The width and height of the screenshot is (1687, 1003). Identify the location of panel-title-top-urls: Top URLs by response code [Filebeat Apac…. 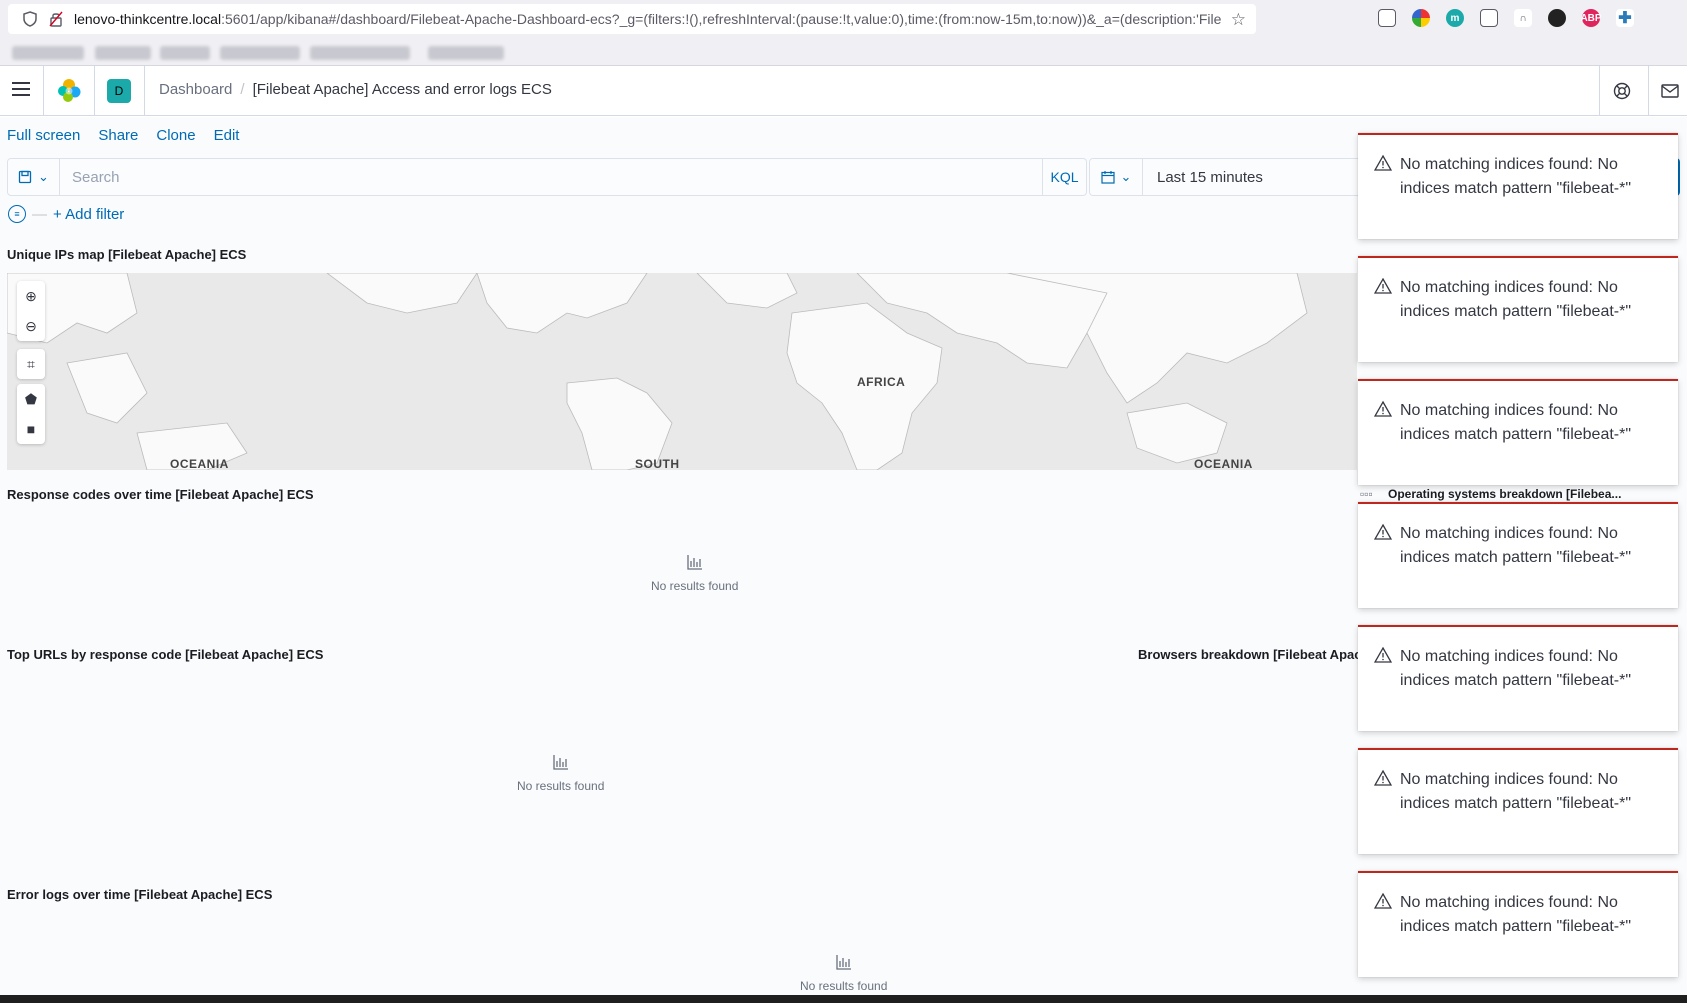
(165, 654).